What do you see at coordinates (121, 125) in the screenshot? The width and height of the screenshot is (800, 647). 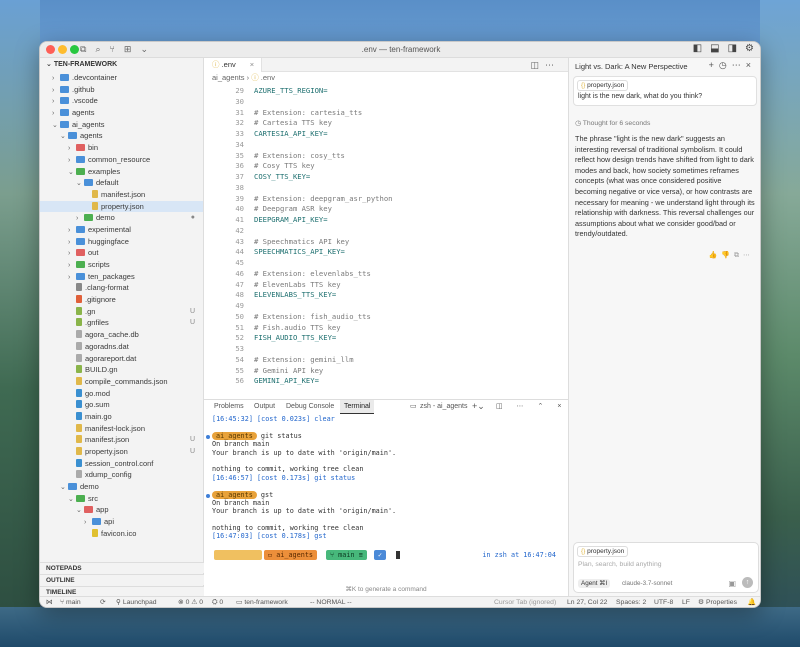 I see `tree-folder: ⌄ ai_agents` at bounding box center [121, 125].